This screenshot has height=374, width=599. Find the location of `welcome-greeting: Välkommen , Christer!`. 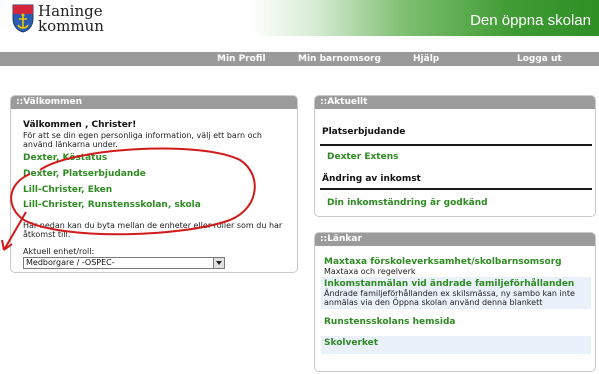

welcome-greeting: Välkommen , Christer! is located at coordinates (80, 125).